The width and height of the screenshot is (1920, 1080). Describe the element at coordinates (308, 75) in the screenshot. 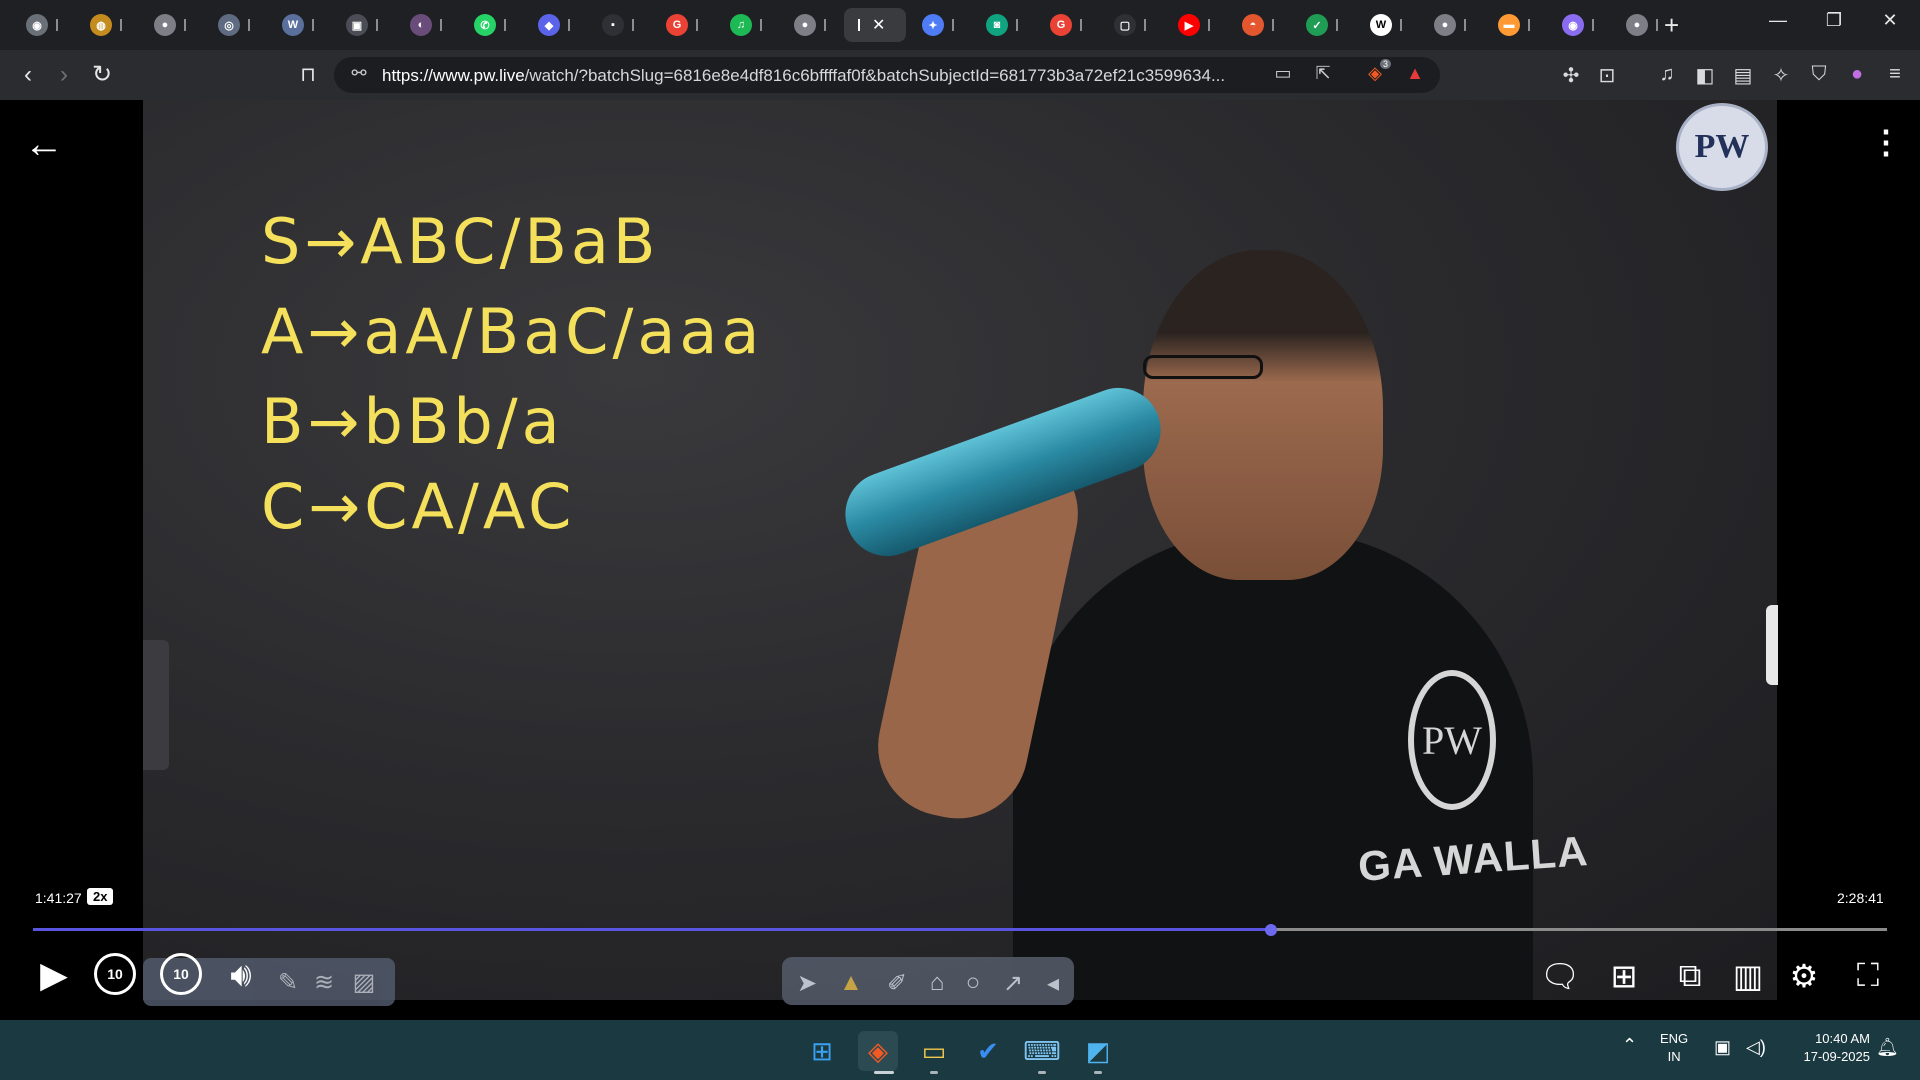

I see `bookmark-icon: ⊓` at that location.